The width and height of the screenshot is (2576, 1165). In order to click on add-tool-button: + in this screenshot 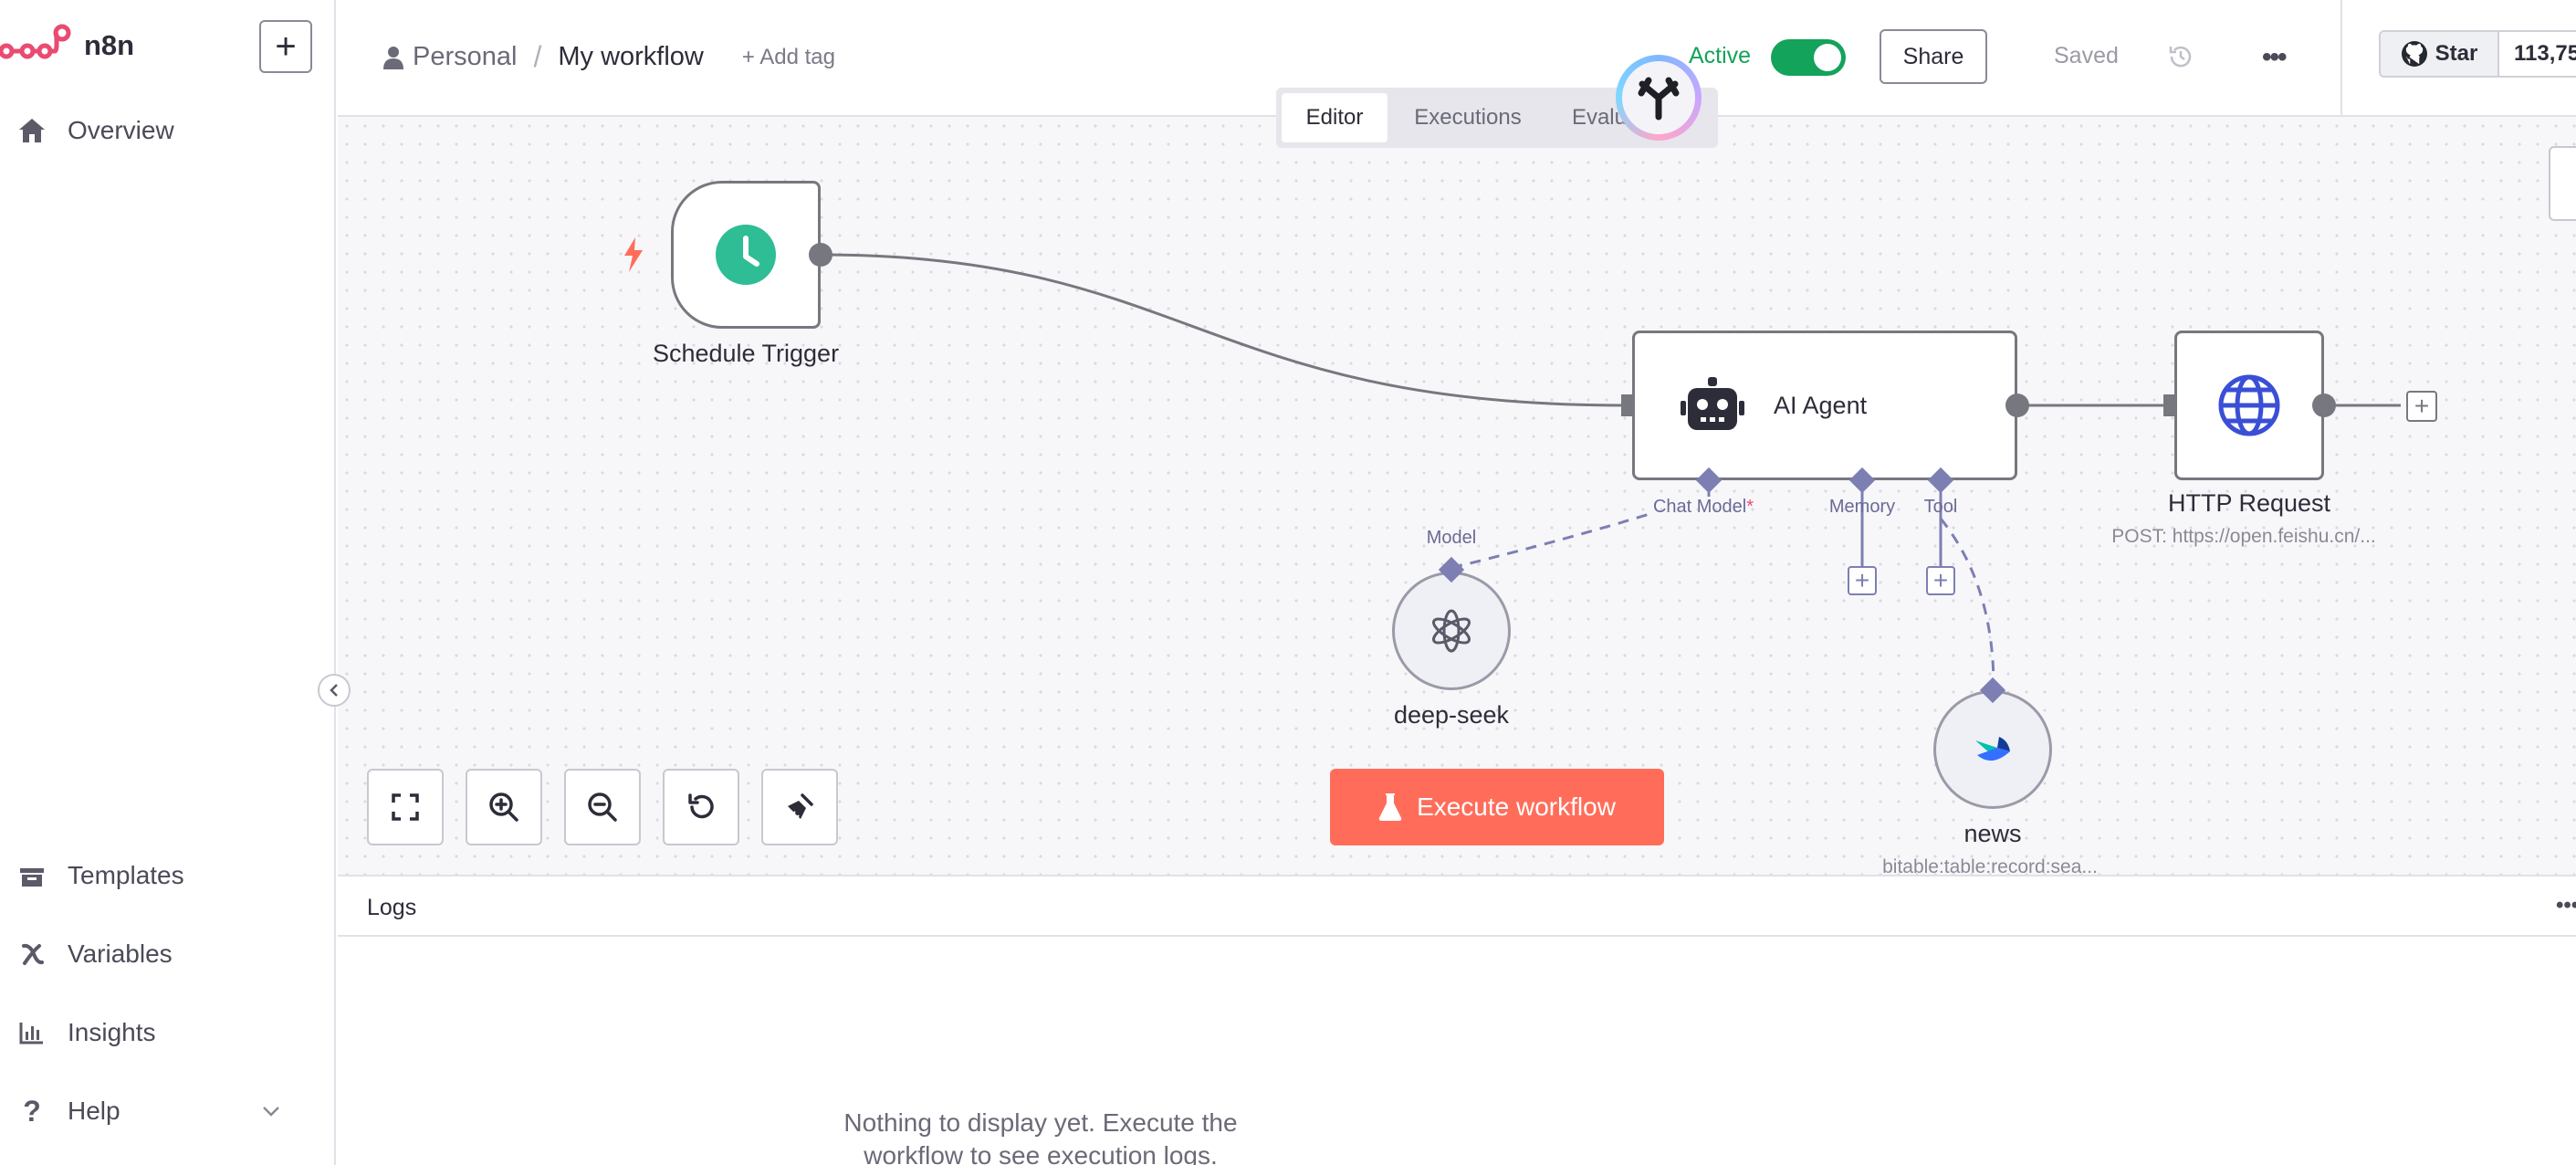, I will do `click(1941, 580)`.